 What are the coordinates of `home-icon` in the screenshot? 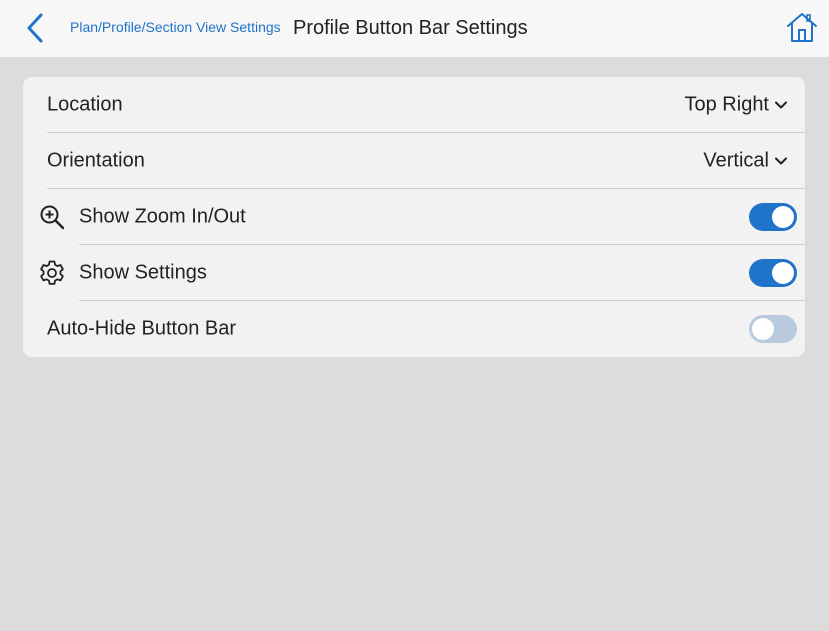 It's located at (802, 27).